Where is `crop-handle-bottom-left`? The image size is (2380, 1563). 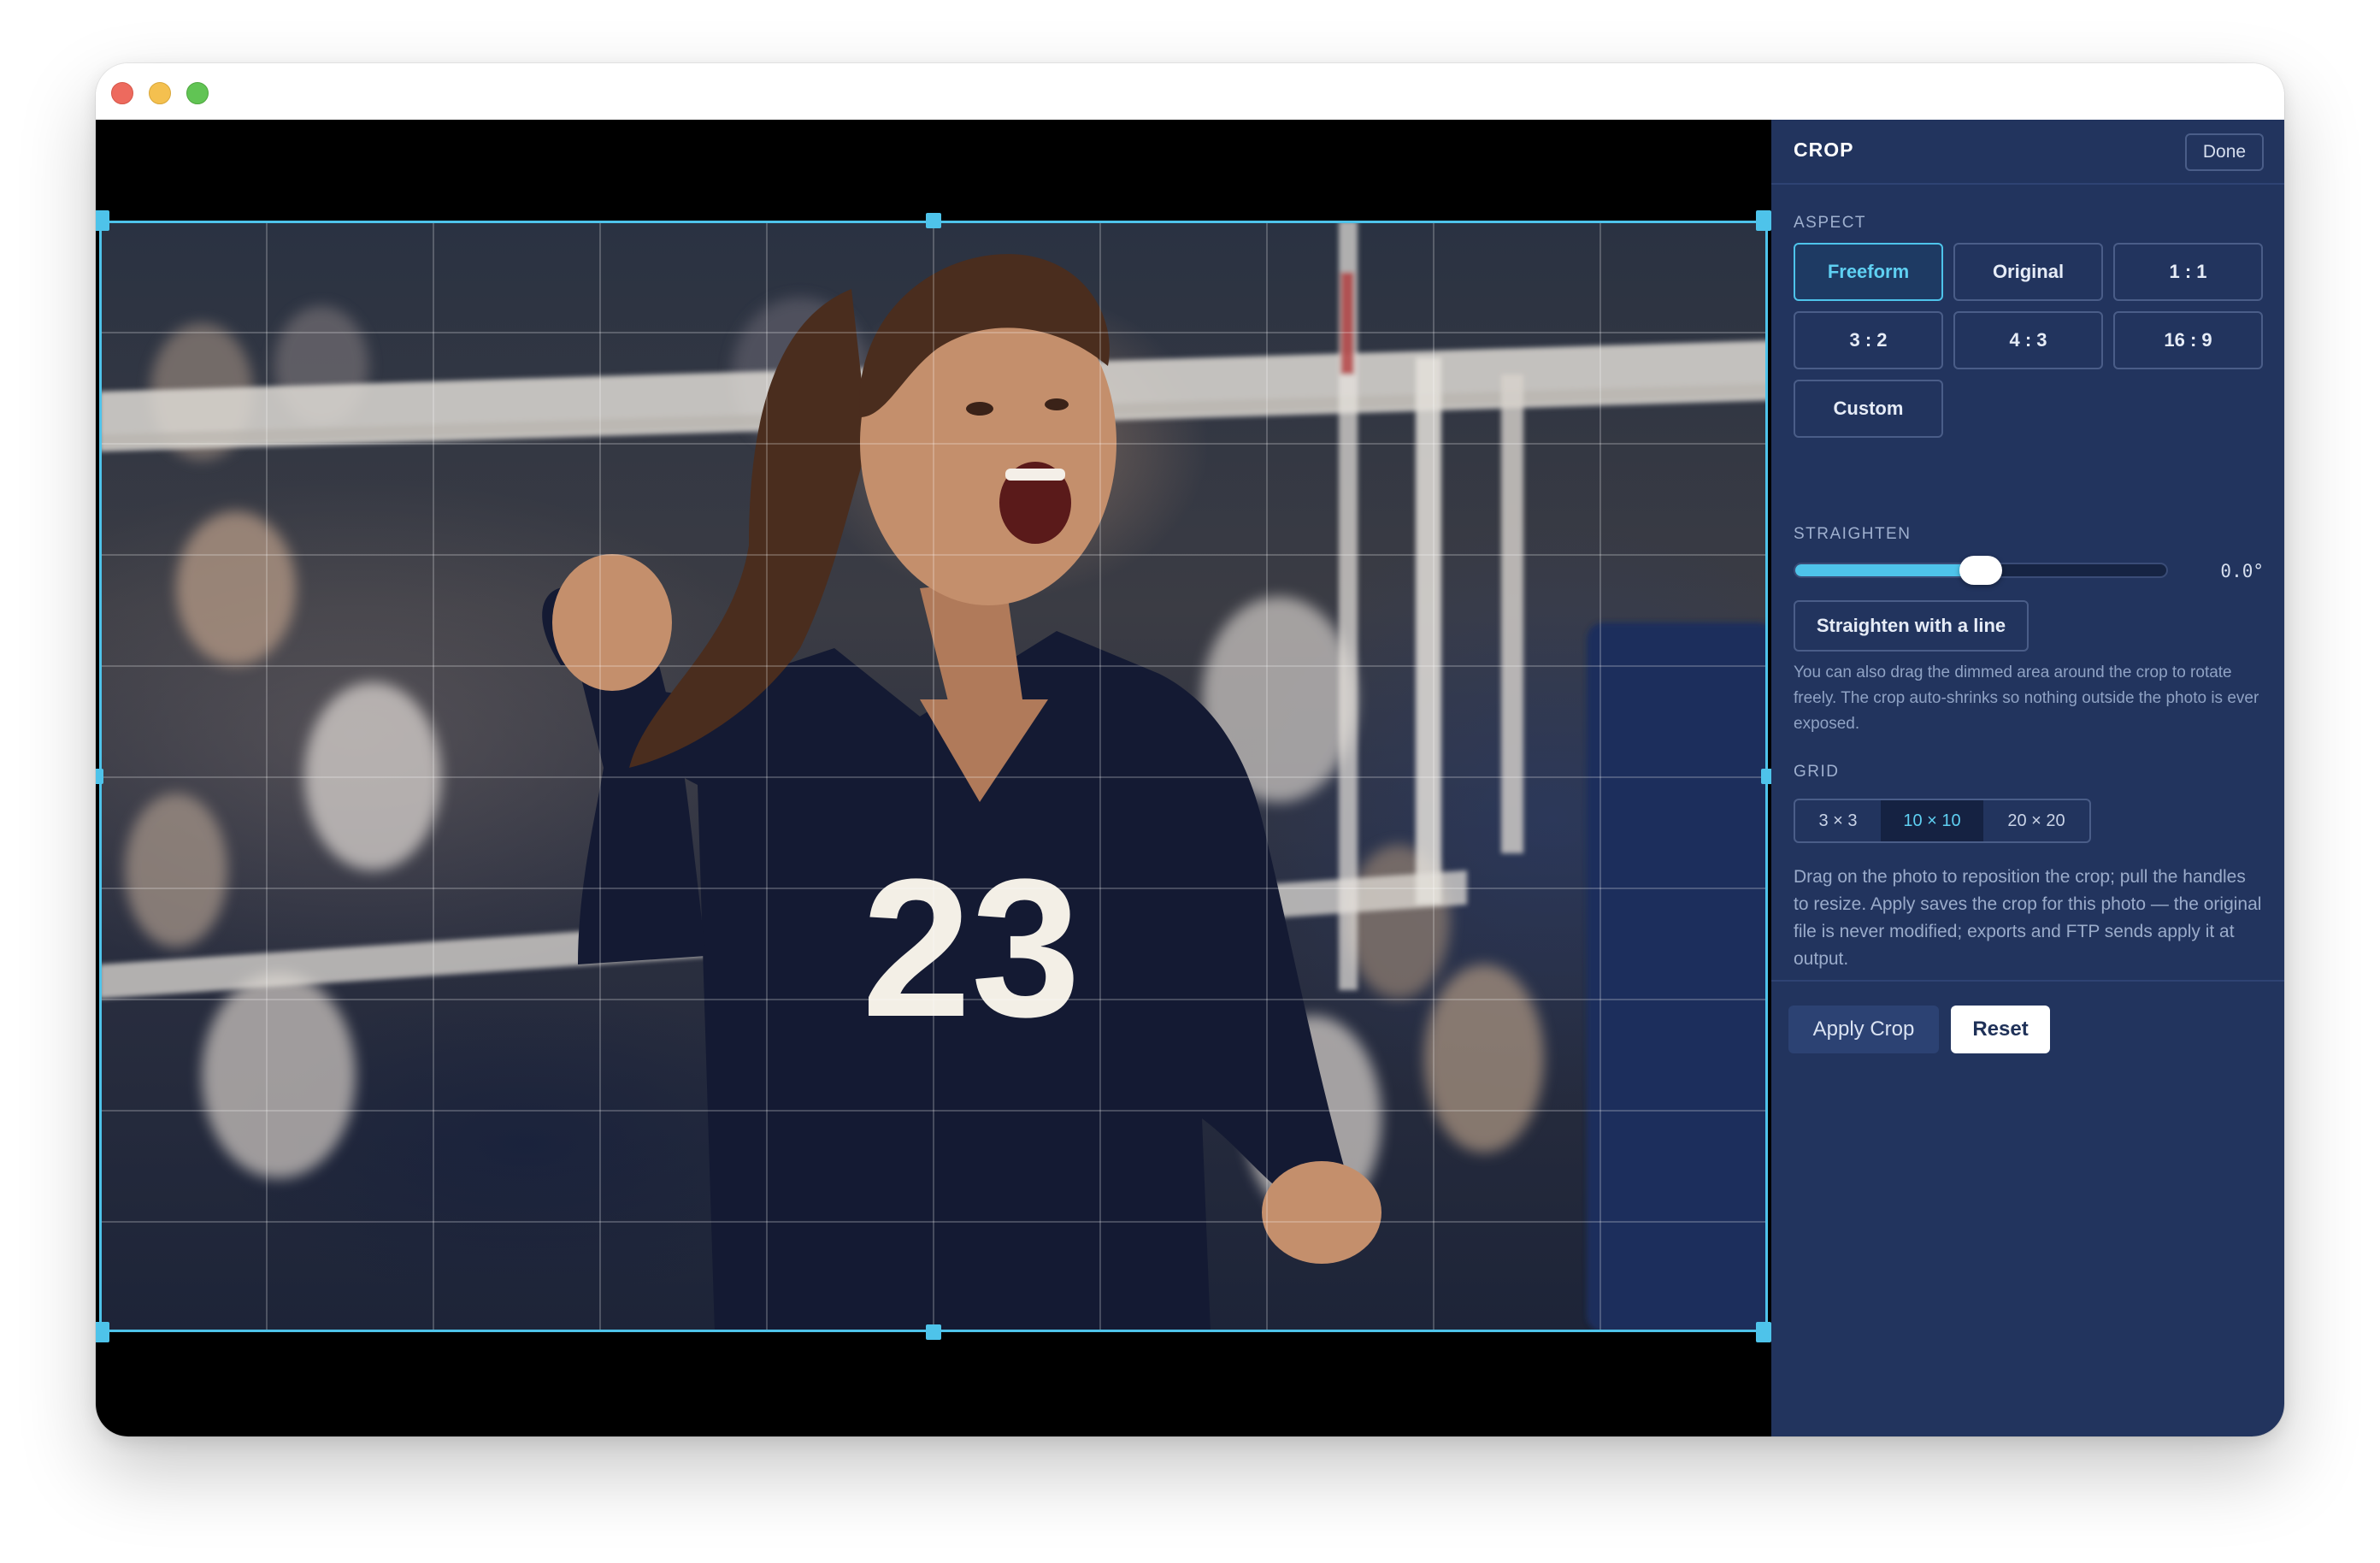
crop-handle-bottom-left is located at coordinates (102, 1332).